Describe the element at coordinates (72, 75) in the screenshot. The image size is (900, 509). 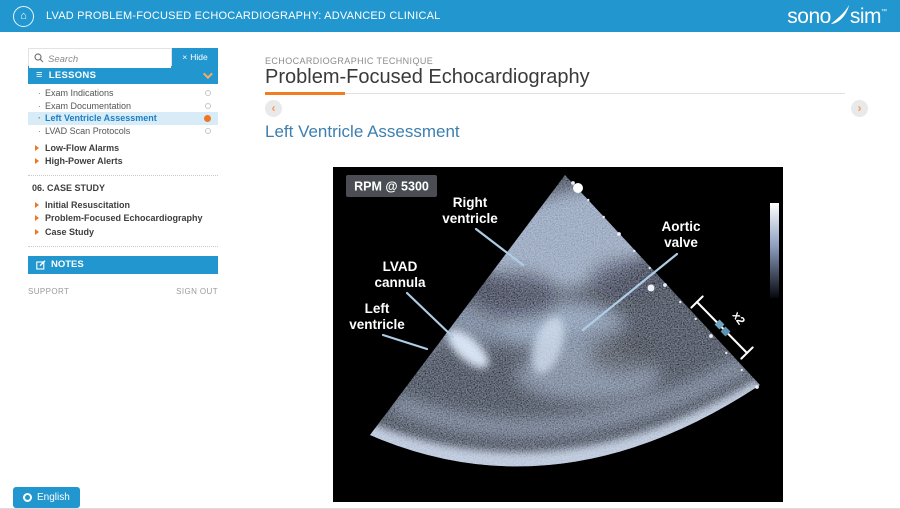
I see `lessons-header-label: LESSONS` at that location.